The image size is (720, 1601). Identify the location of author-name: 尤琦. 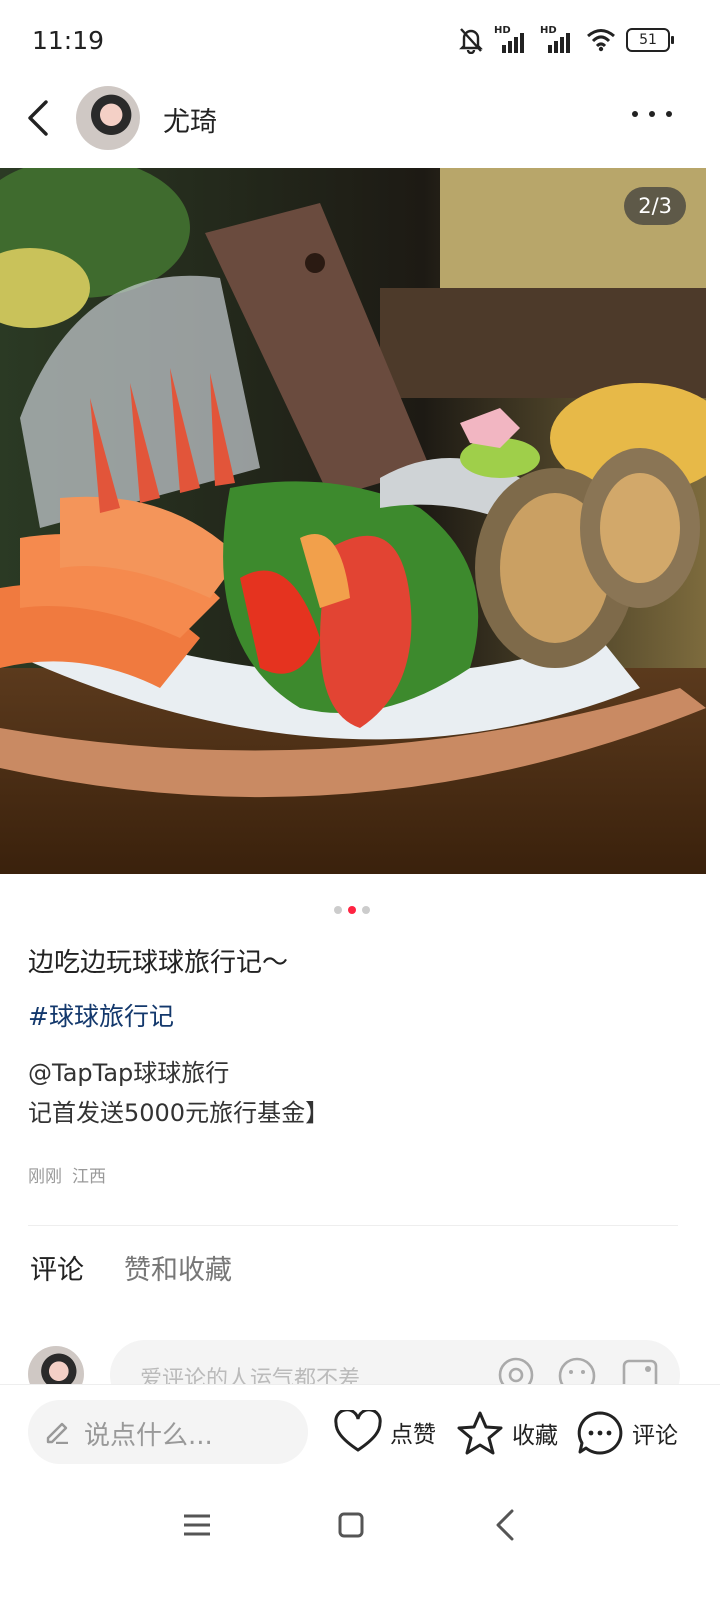
(190, 119).